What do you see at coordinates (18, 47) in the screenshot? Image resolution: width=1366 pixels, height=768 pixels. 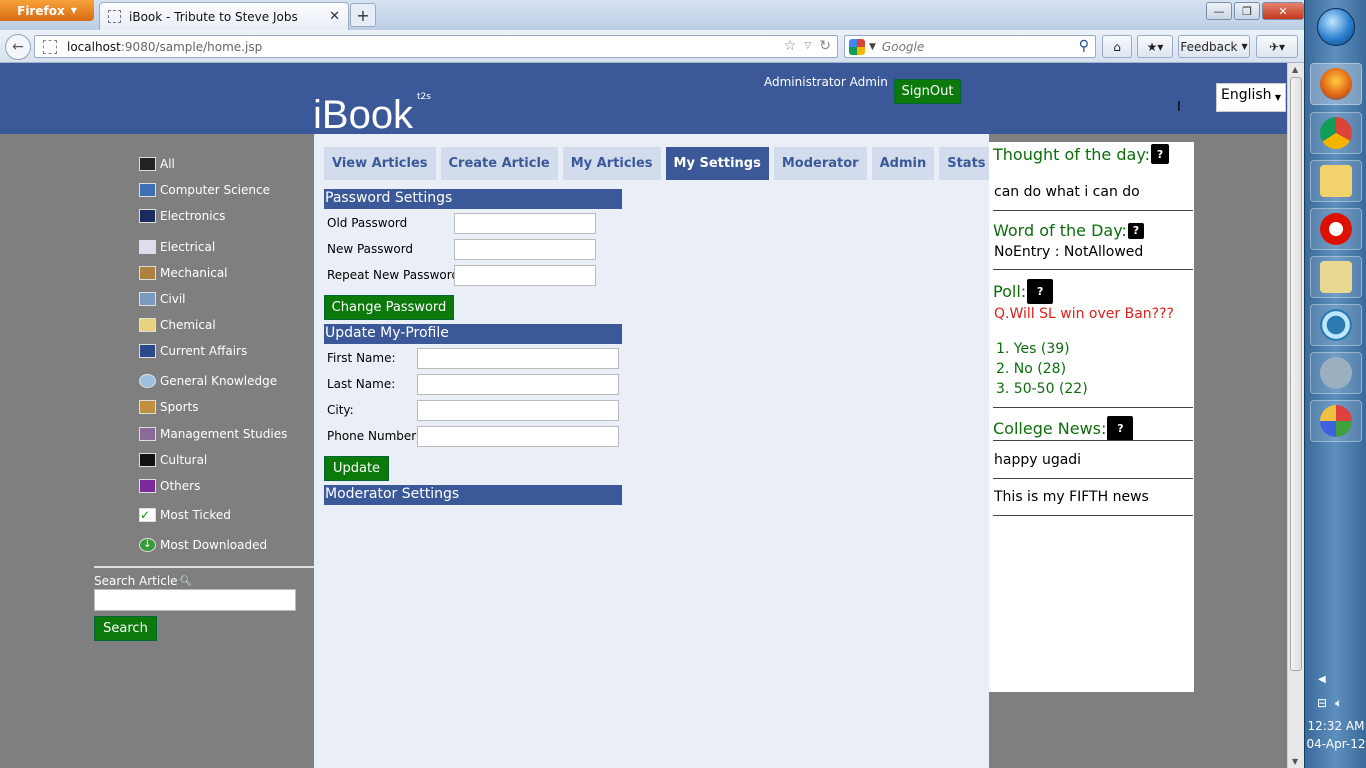 I see `back-button: ←` at bounding box center [18, 47].